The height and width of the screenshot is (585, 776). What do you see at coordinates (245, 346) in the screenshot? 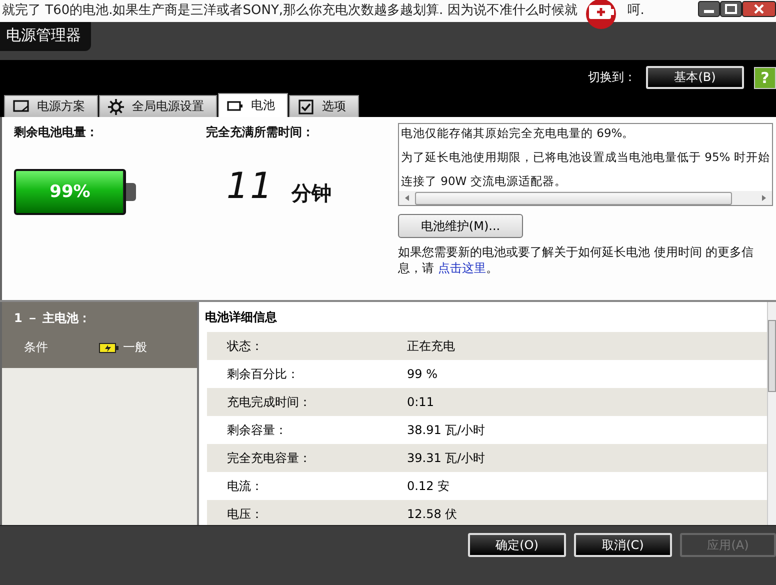
I see `detail-label: 状态：` at bounding box center [245, 346].